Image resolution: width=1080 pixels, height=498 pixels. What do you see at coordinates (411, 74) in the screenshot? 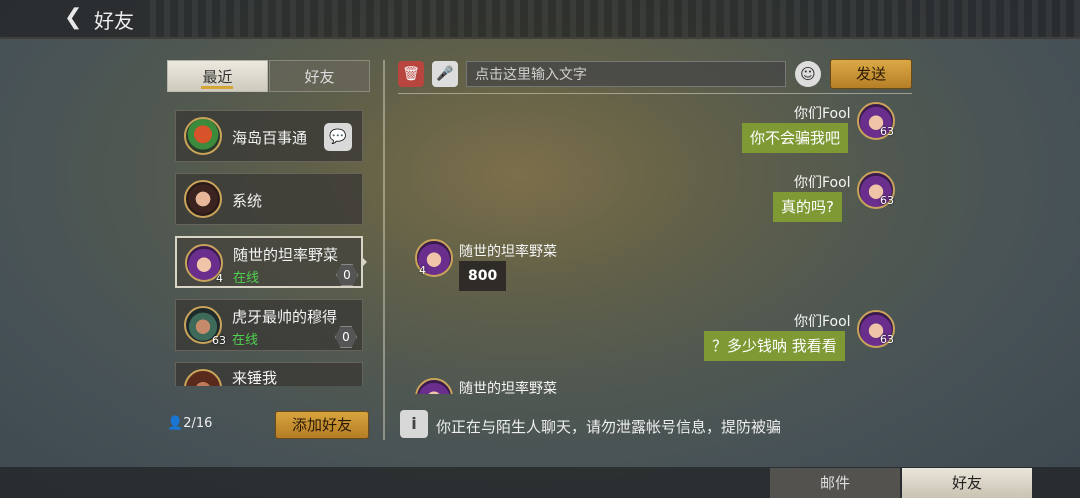
I see `trash-icon: 🗑` at bounding box center [411, 74].